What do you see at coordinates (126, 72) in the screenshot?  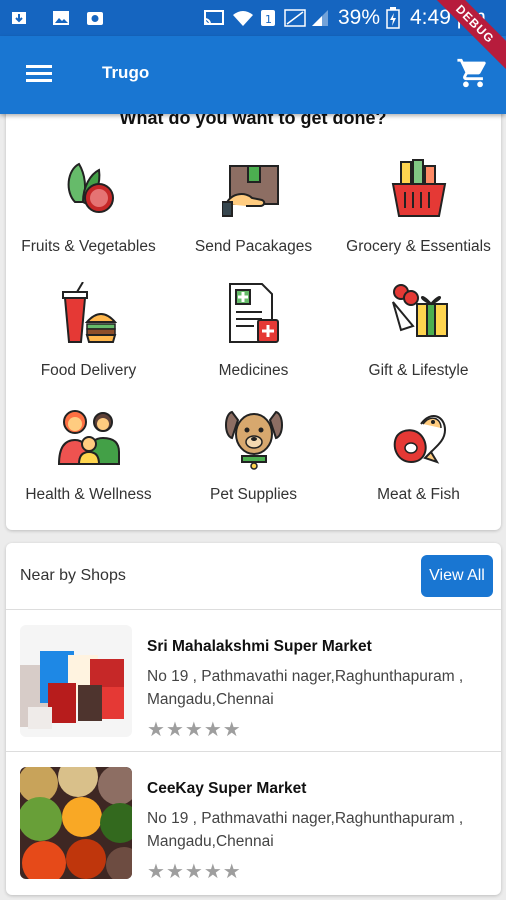 I see `app-title: Trugo` at bounding box center [126, 72].